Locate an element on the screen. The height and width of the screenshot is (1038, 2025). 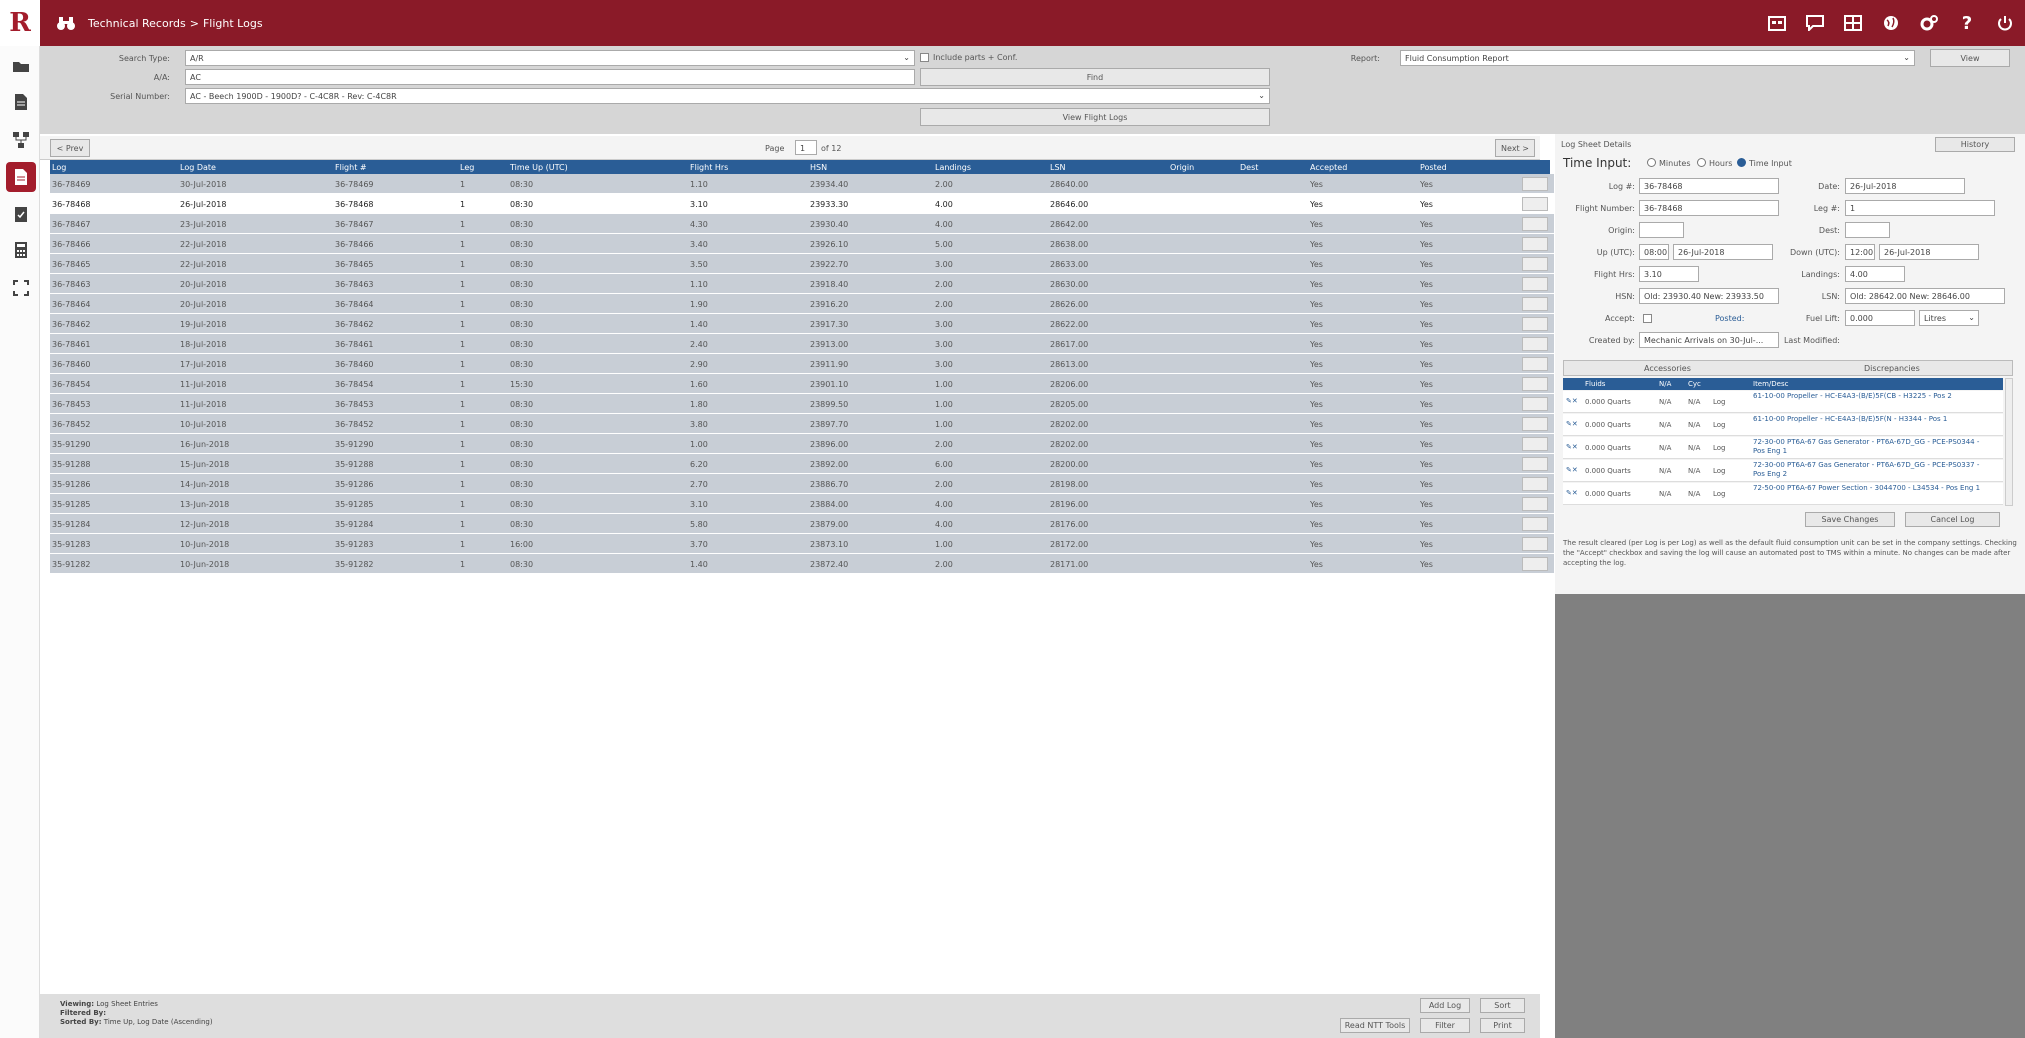
dest-input is located at coordinates (1867, 230).